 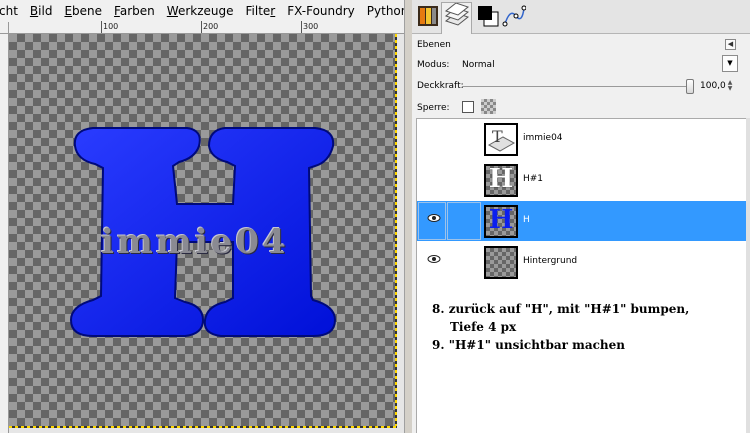 I want to click on tool-options-tab, so click(x=430, y=18).